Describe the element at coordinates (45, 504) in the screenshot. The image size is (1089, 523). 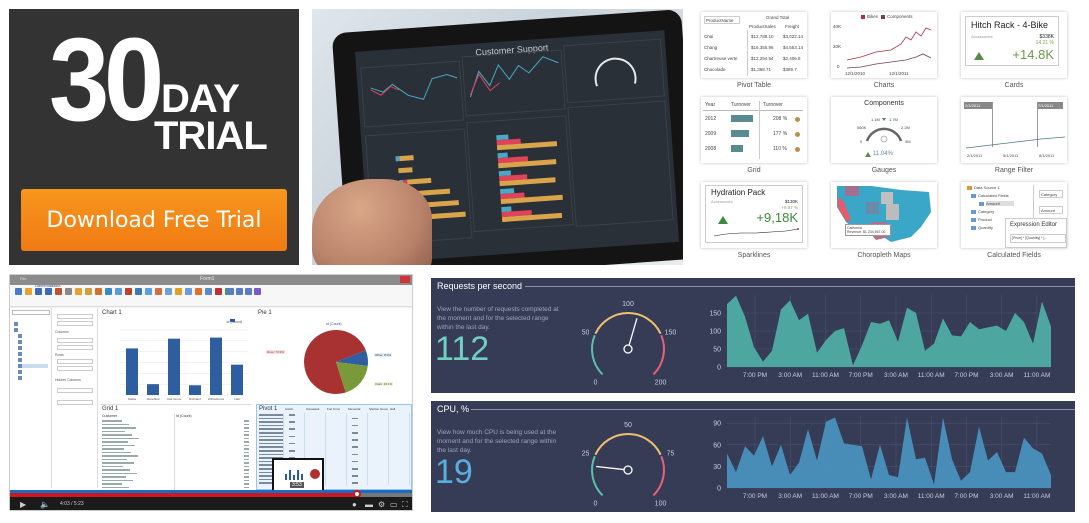
I see `volume-icon: 🔈` at that location.